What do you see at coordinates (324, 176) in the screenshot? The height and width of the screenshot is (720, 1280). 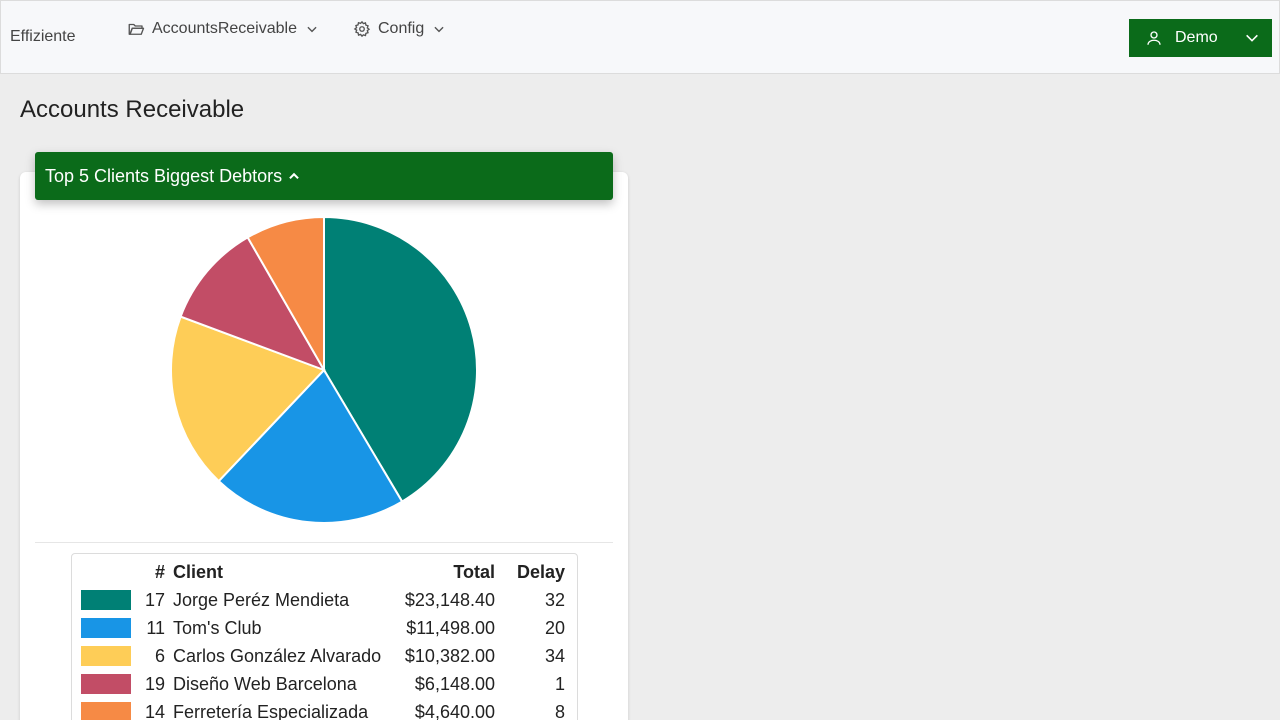 I see `card-header-toggle: Top 5 Clients Biggest Debtors` at bounding box center [324, 176].